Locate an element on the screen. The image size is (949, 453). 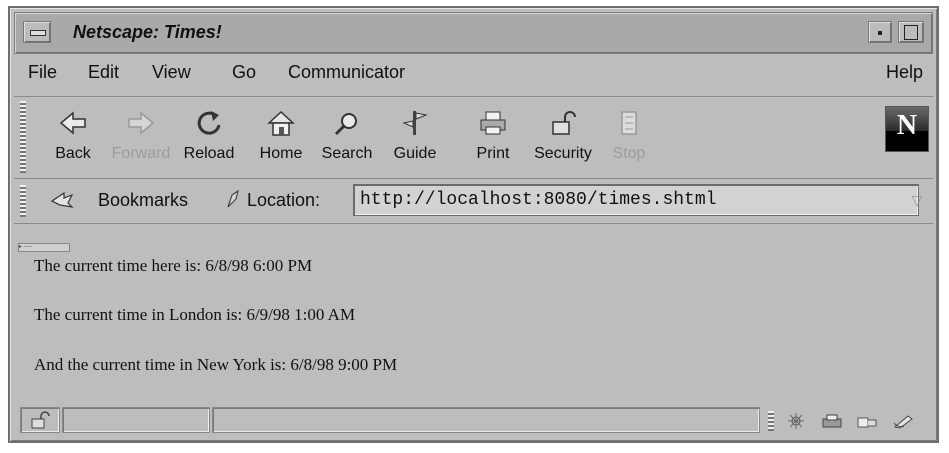
discussion-icon is located at coordinates (868, 421).